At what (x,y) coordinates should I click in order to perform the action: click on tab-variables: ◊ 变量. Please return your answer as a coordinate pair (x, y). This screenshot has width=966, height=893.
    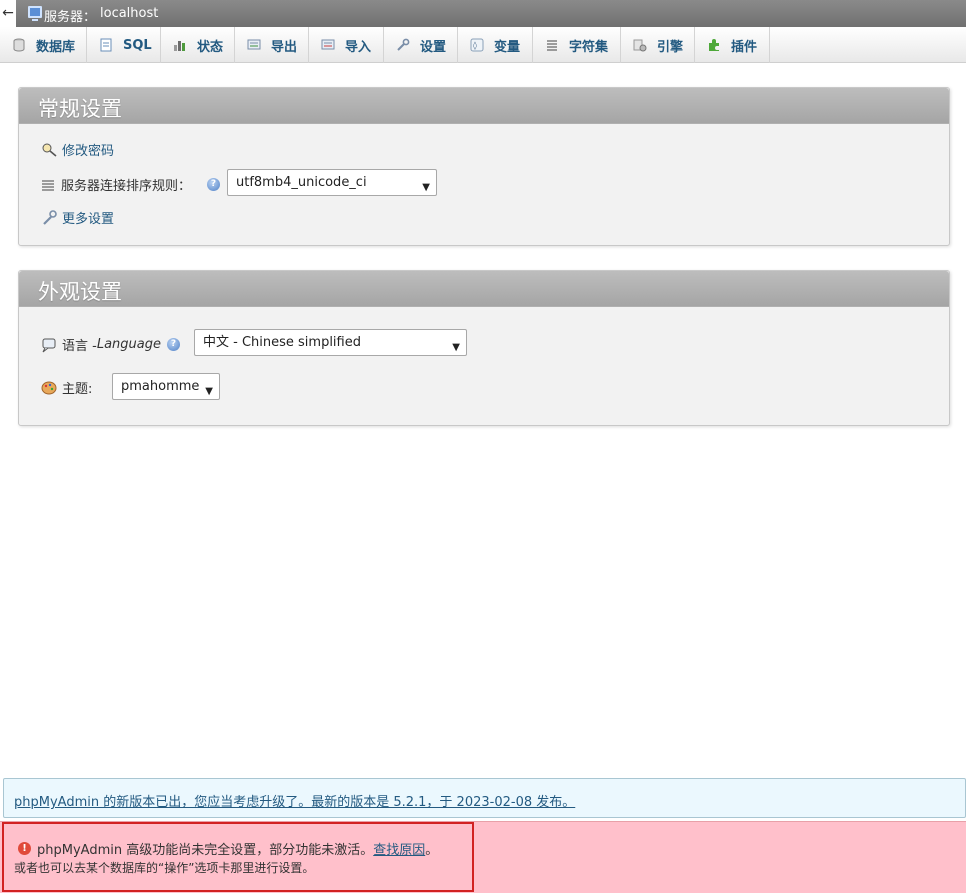
    Looking at the image, I should click on (495, 45).